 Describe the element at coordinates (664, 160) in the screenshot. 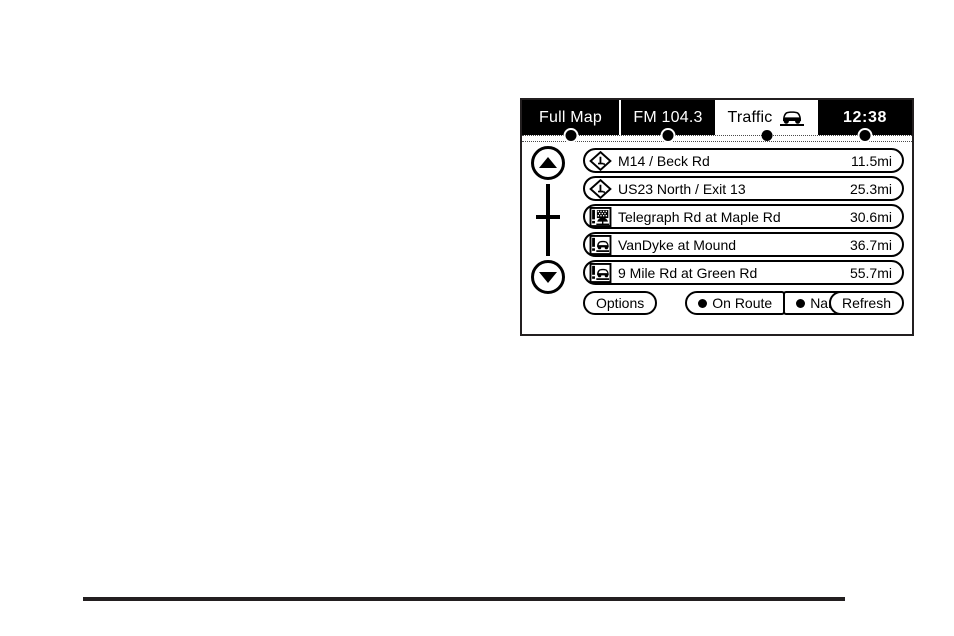

I see `incident-name: M14 / Beck Rd` at that location.